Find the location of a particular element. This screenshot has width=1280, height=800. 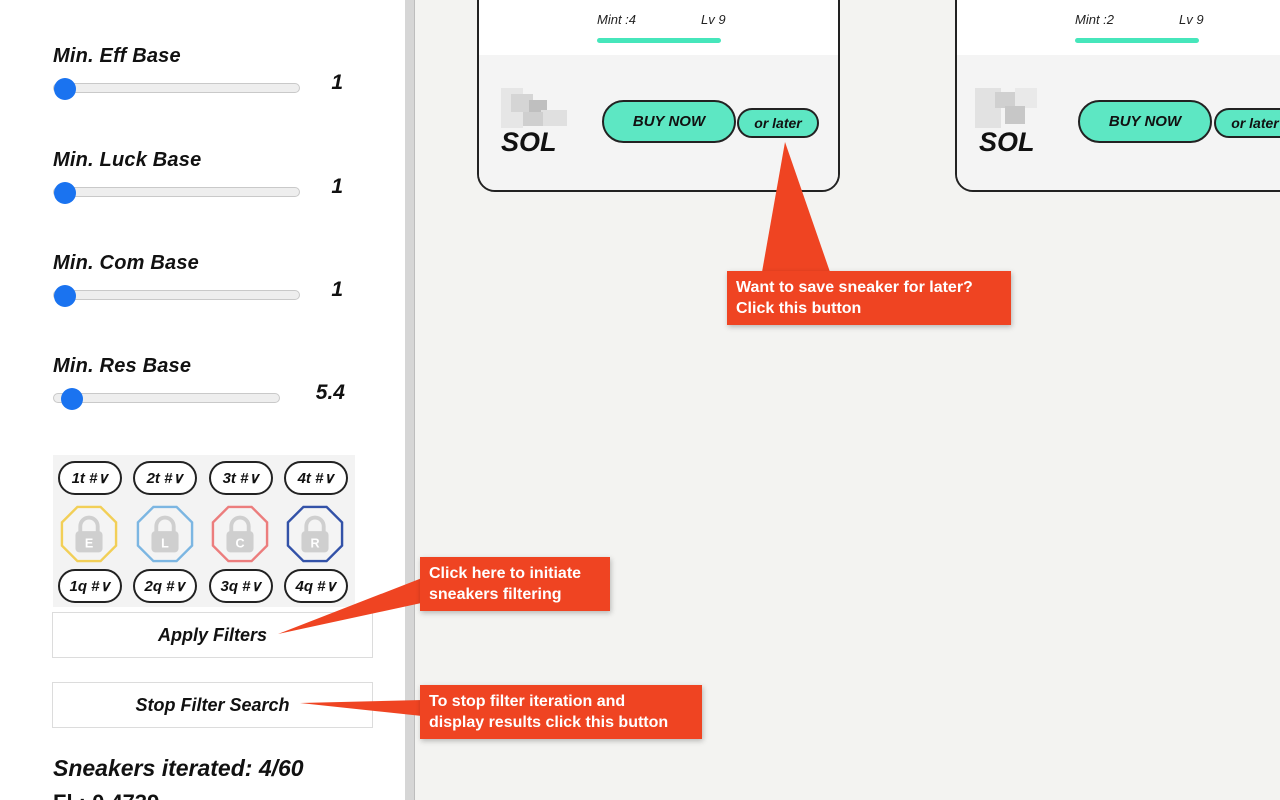

com-base-value: 1 is located at coordinates (337, 289).